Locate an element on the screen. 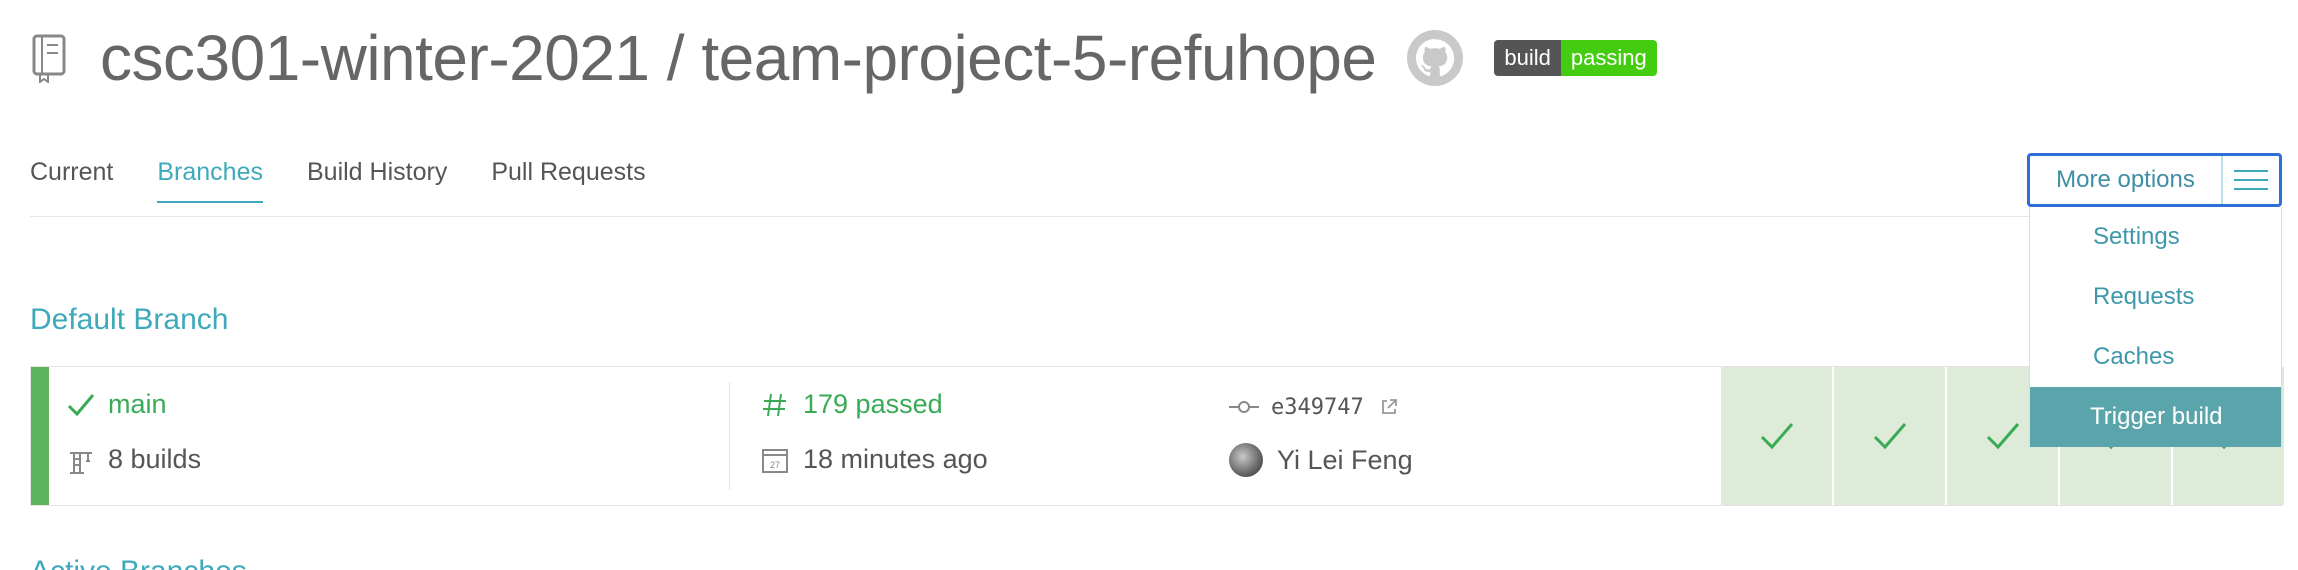  author-name: Yi Lei Feng is located at coordinates (1345, 459).